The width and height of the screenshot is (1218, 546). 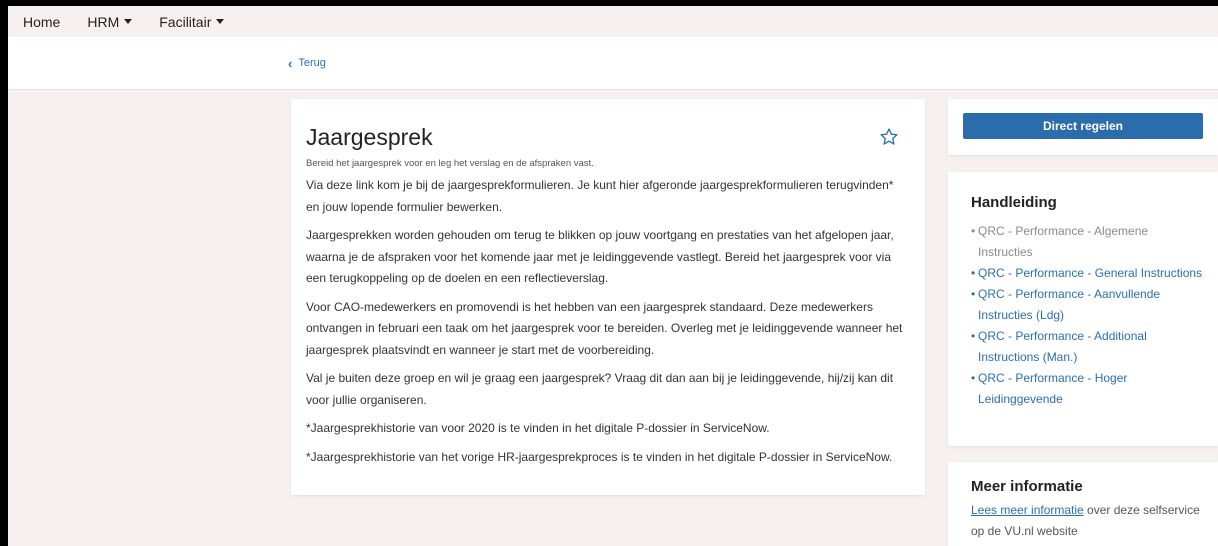 I want to click on chevron-left-icon: ‹, so click(x=290, y=63).